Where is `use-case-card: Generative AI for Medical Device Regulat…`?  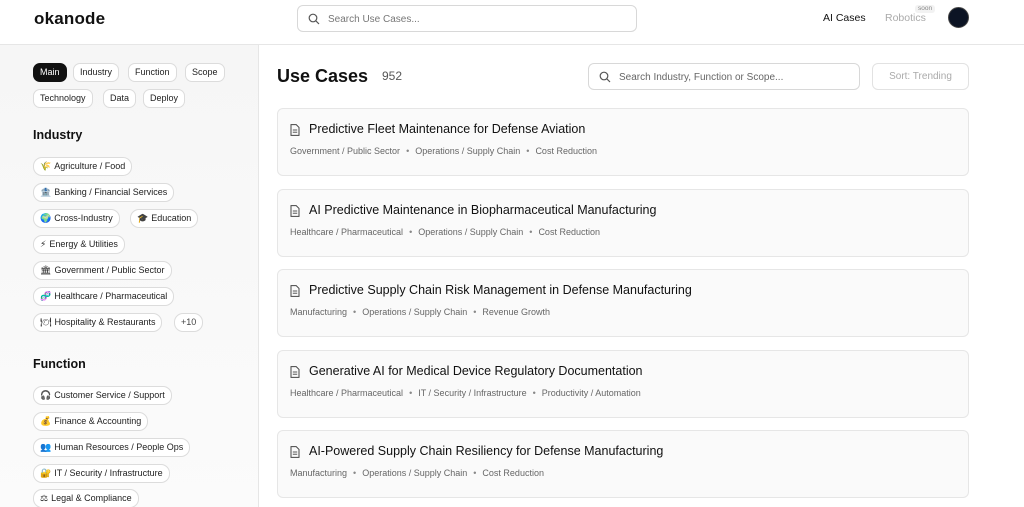 use-case-card: Generative AI for Medical Device Regulat… is located at coordinates (623, 384).